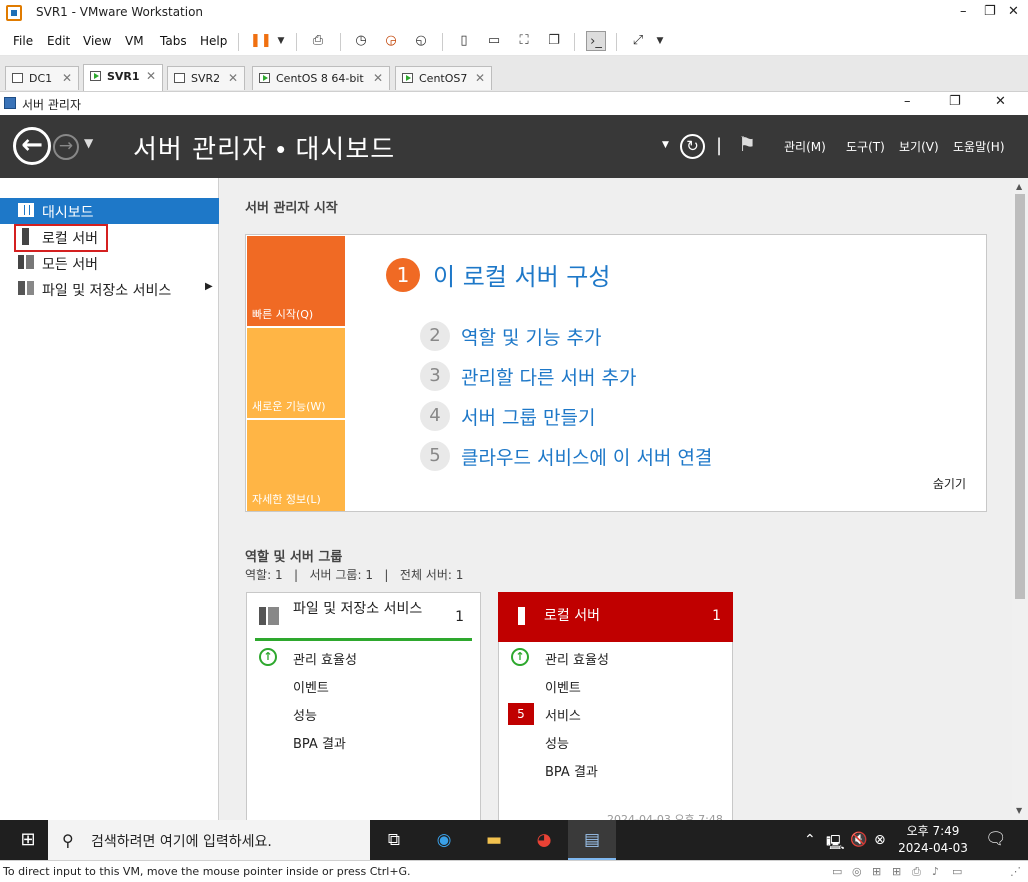 Image resolution: width=1028 pixels, height=882 pixels. I want to click on sidebar-item-file-storage: 파일 및 저장소 서비스 ▶, so click(109, 289).